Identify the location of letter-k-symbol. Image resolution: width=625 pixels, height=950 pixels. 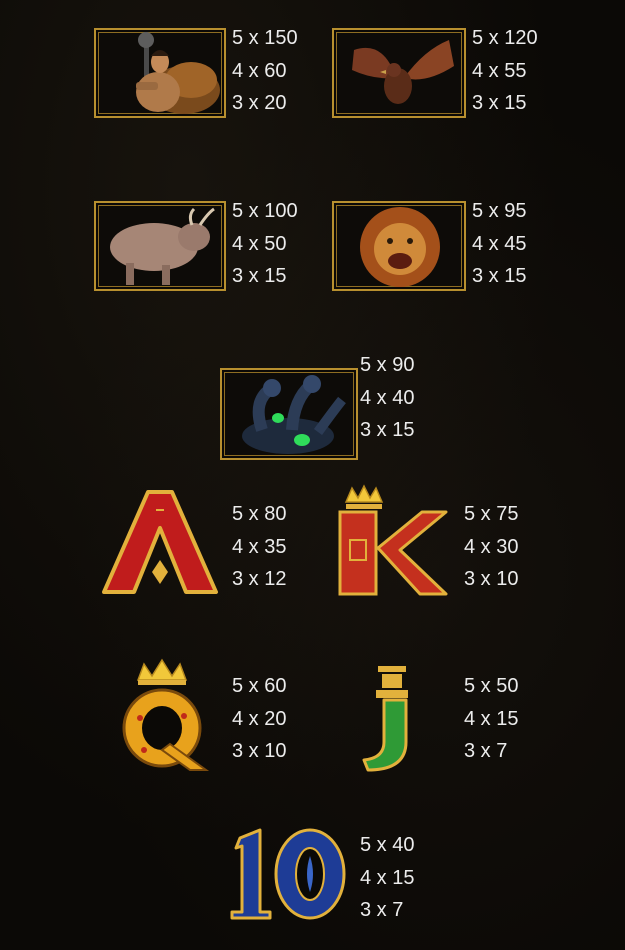
(392, 542).